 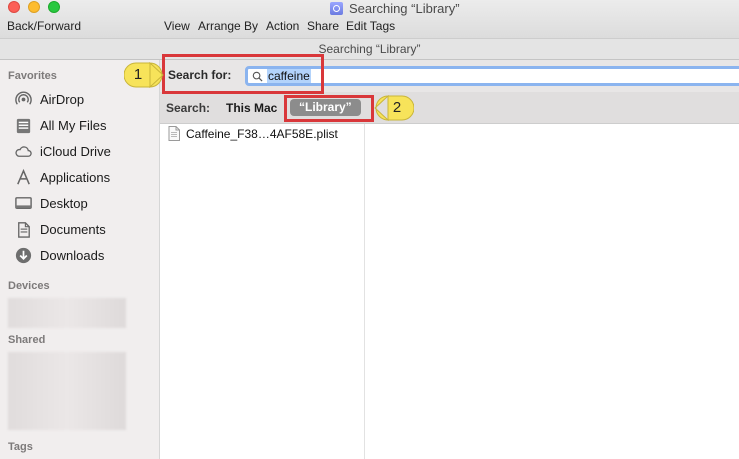 I want to click on annotation-box-library-scope, so click(x=329, y=108).